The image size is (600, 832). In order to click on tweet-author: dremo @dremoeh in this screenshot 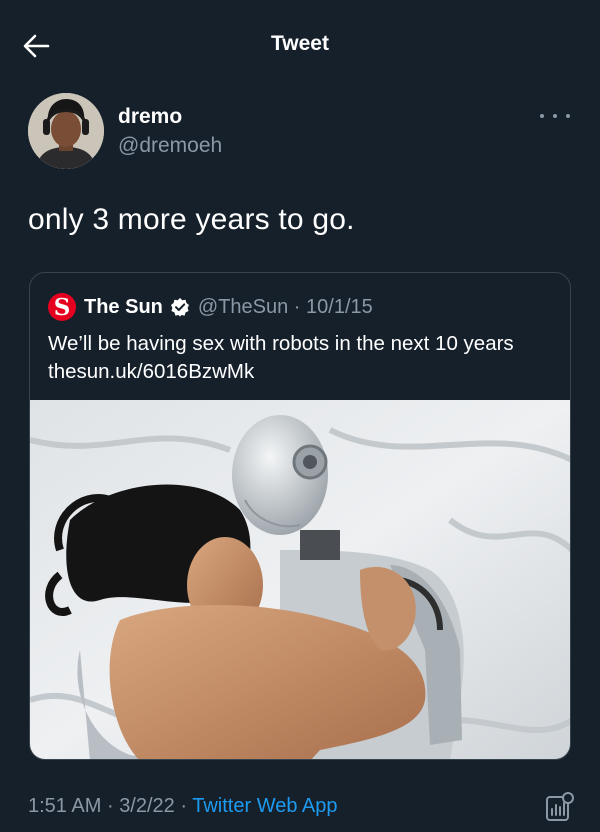, I will do `click(299, 133)`.